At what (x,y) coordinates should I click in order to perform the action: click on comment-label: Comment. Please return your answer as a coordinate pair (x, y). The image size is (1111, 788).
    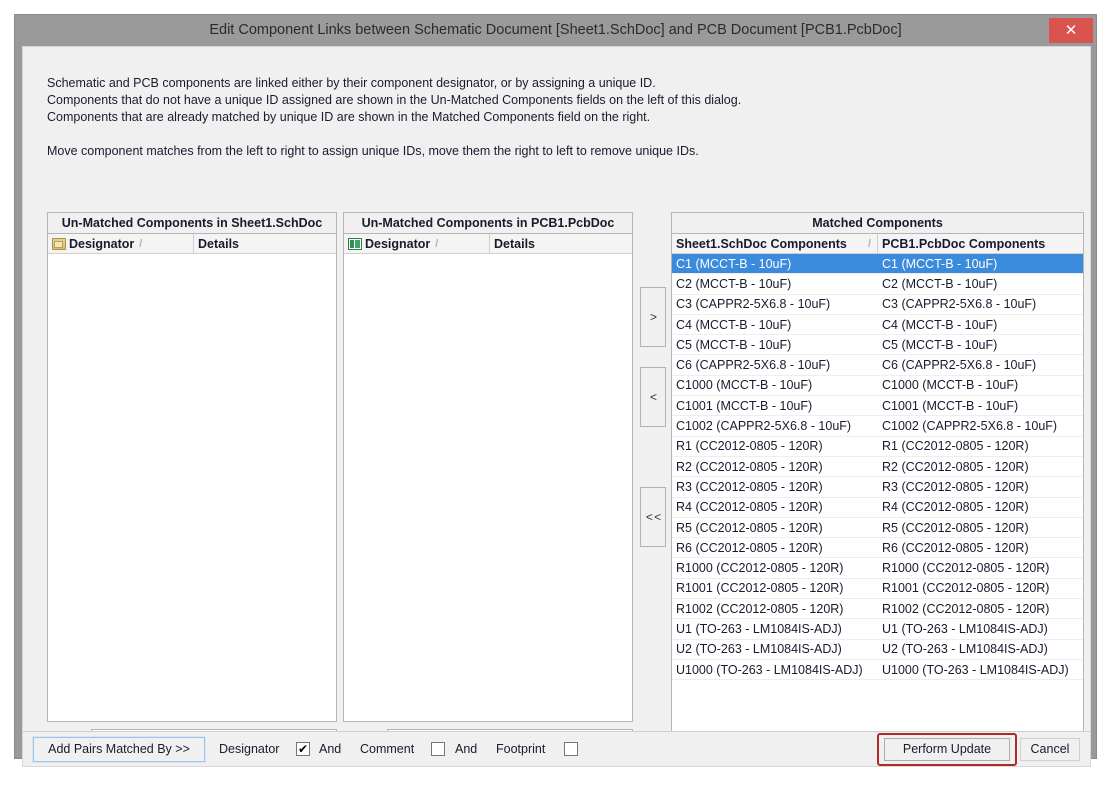
    Looking at the image, I should click on (387, 749).